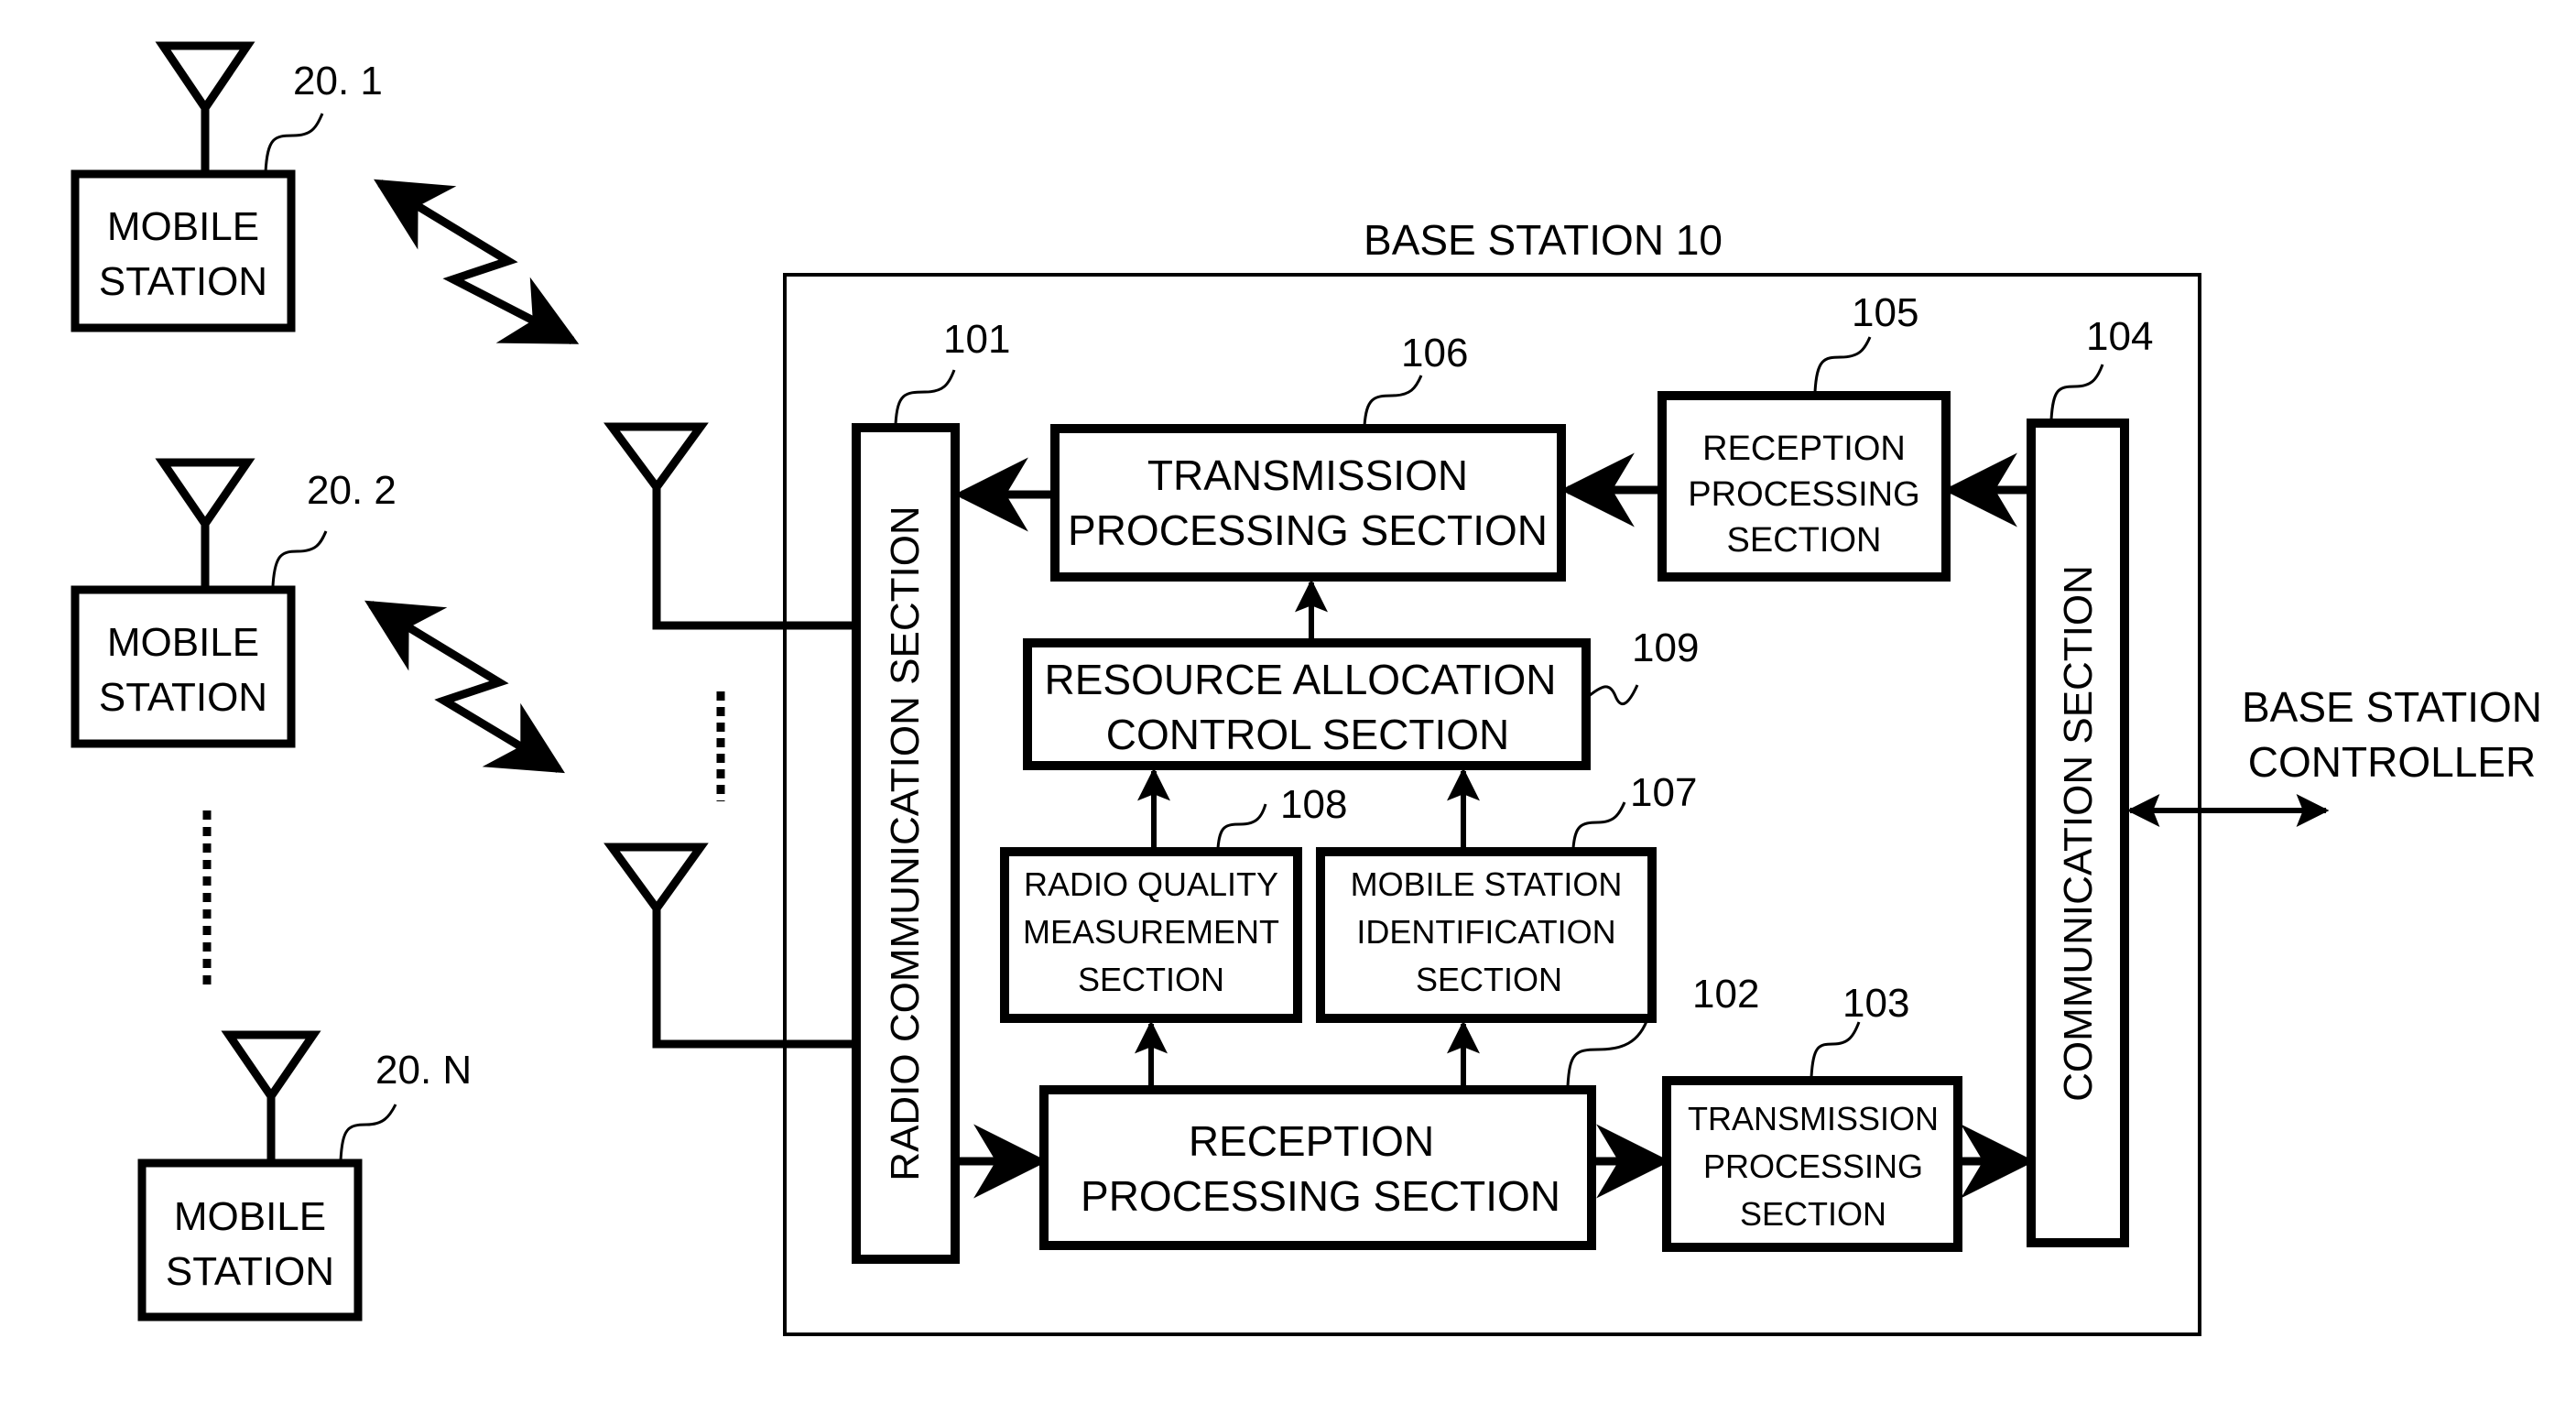 The image size is (2576, 1414). What do you see at coordinates (1151, 884) in the screenshot?
I see `block-108-line1: RADIO QUALITY` at bounding box center [1151, 884].